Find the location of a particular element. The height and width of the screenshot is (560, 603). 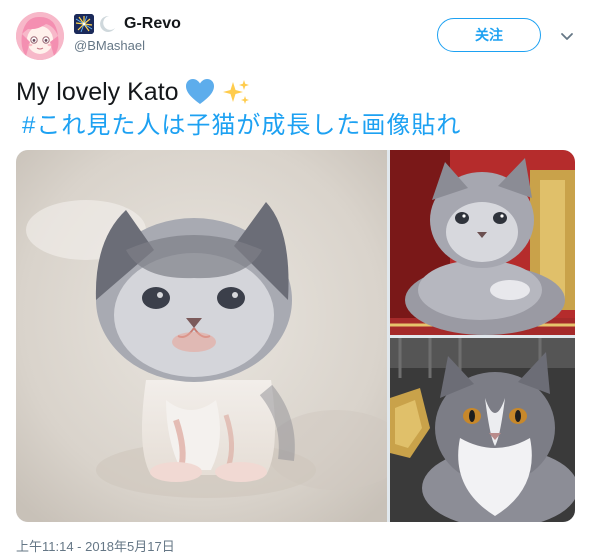

display-name: G-Revo is located at coordinates (152, 24).